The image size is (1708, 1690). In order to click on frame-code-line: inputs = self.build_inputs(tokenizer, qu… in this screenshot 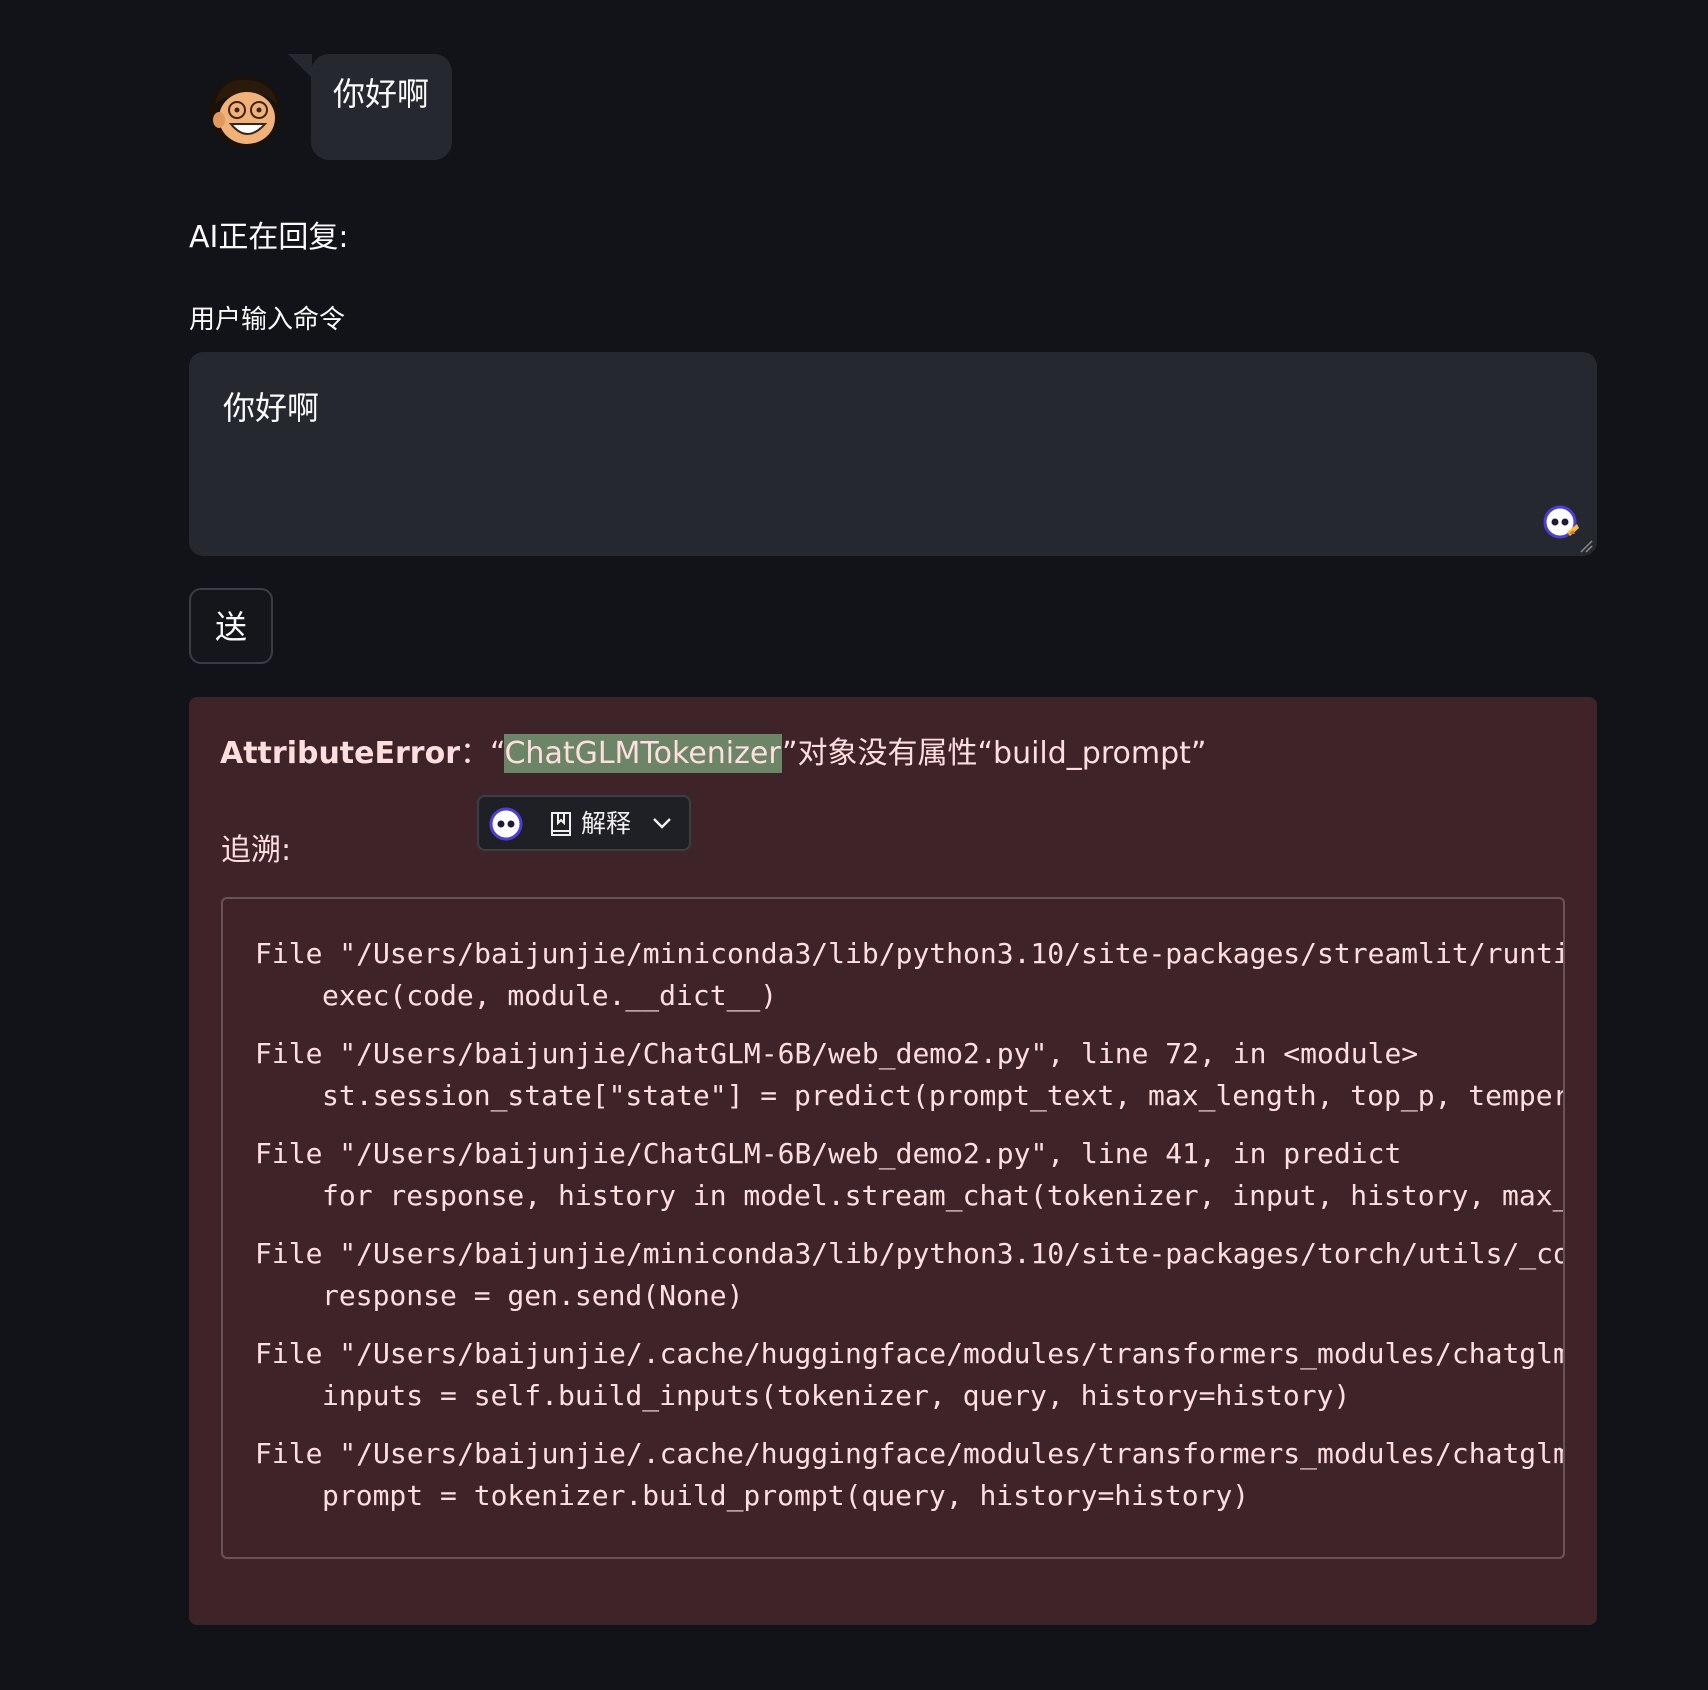, I will do `click(836, 1395)`.